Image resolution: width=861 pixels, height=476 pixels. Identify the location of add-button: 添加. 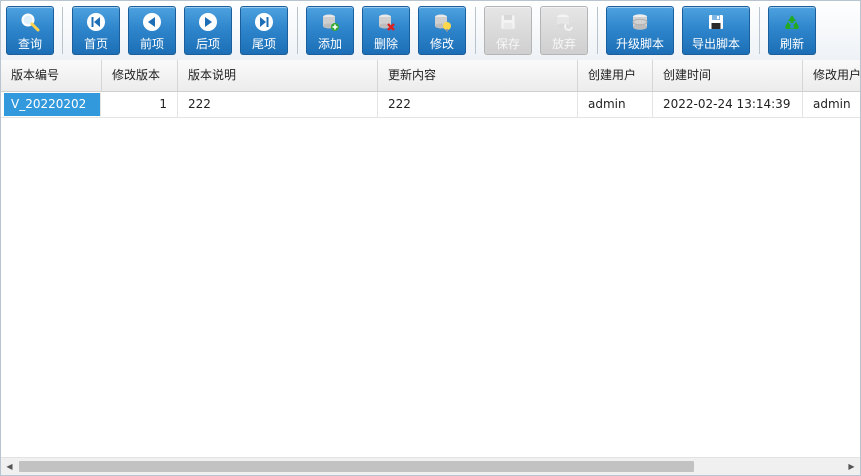
(330, 30).